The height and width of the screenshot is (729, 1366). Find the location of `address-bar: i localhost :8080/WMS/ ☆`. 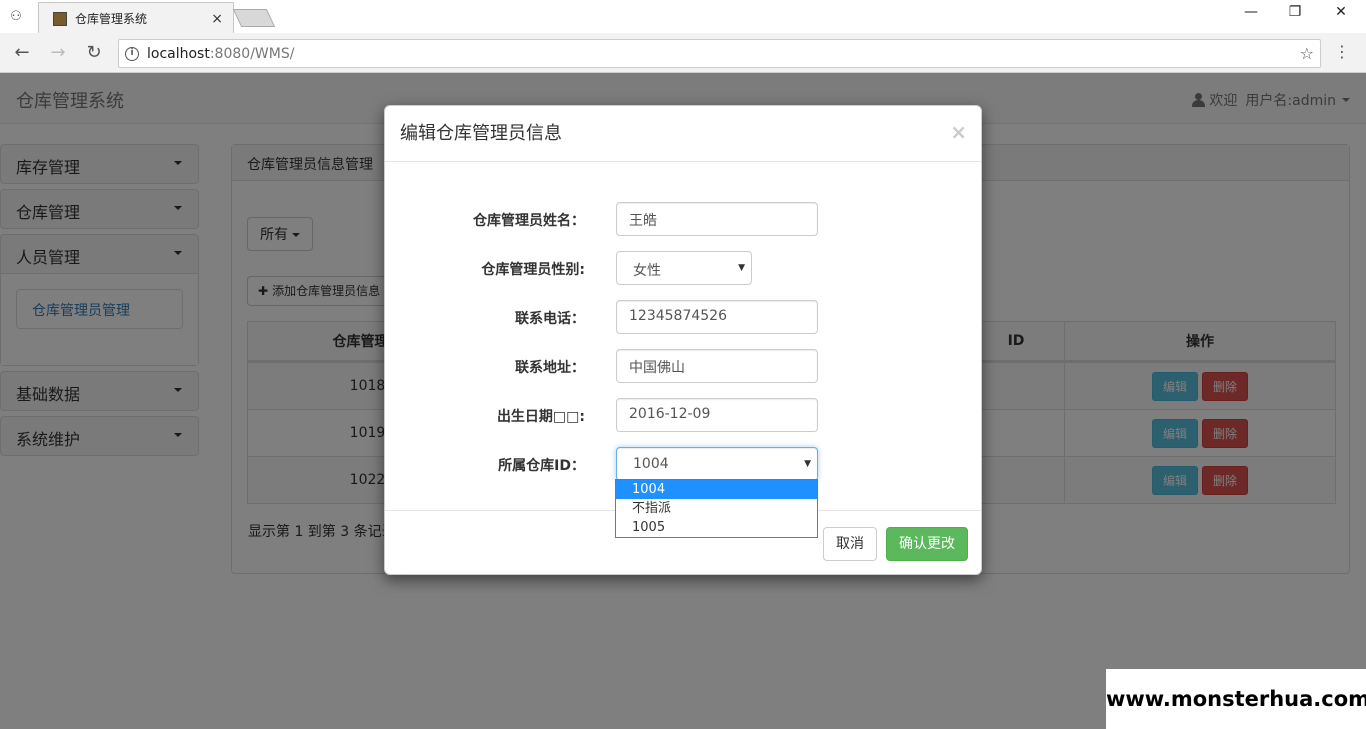

address-bar: i localhost :8080/WMS/ ☆ is located at coordinates (719, 53).